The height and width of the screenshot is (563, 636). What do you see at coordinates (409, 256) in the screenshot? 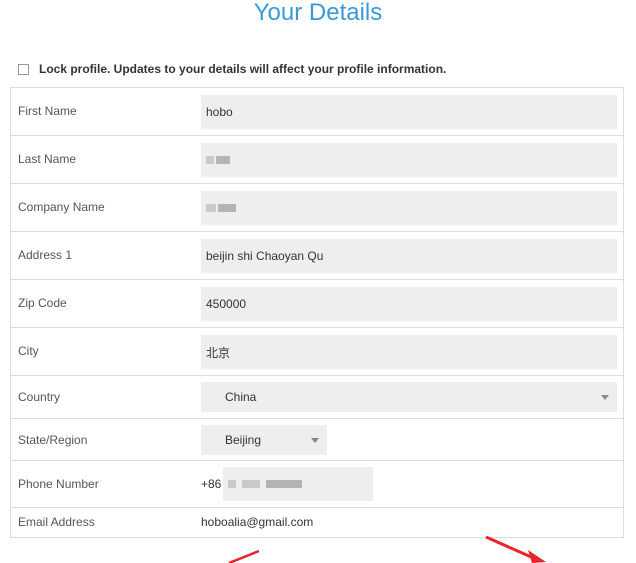
I see `address1-input: beijin shi Chaoyan Qu` at bounding box center [409, 256].